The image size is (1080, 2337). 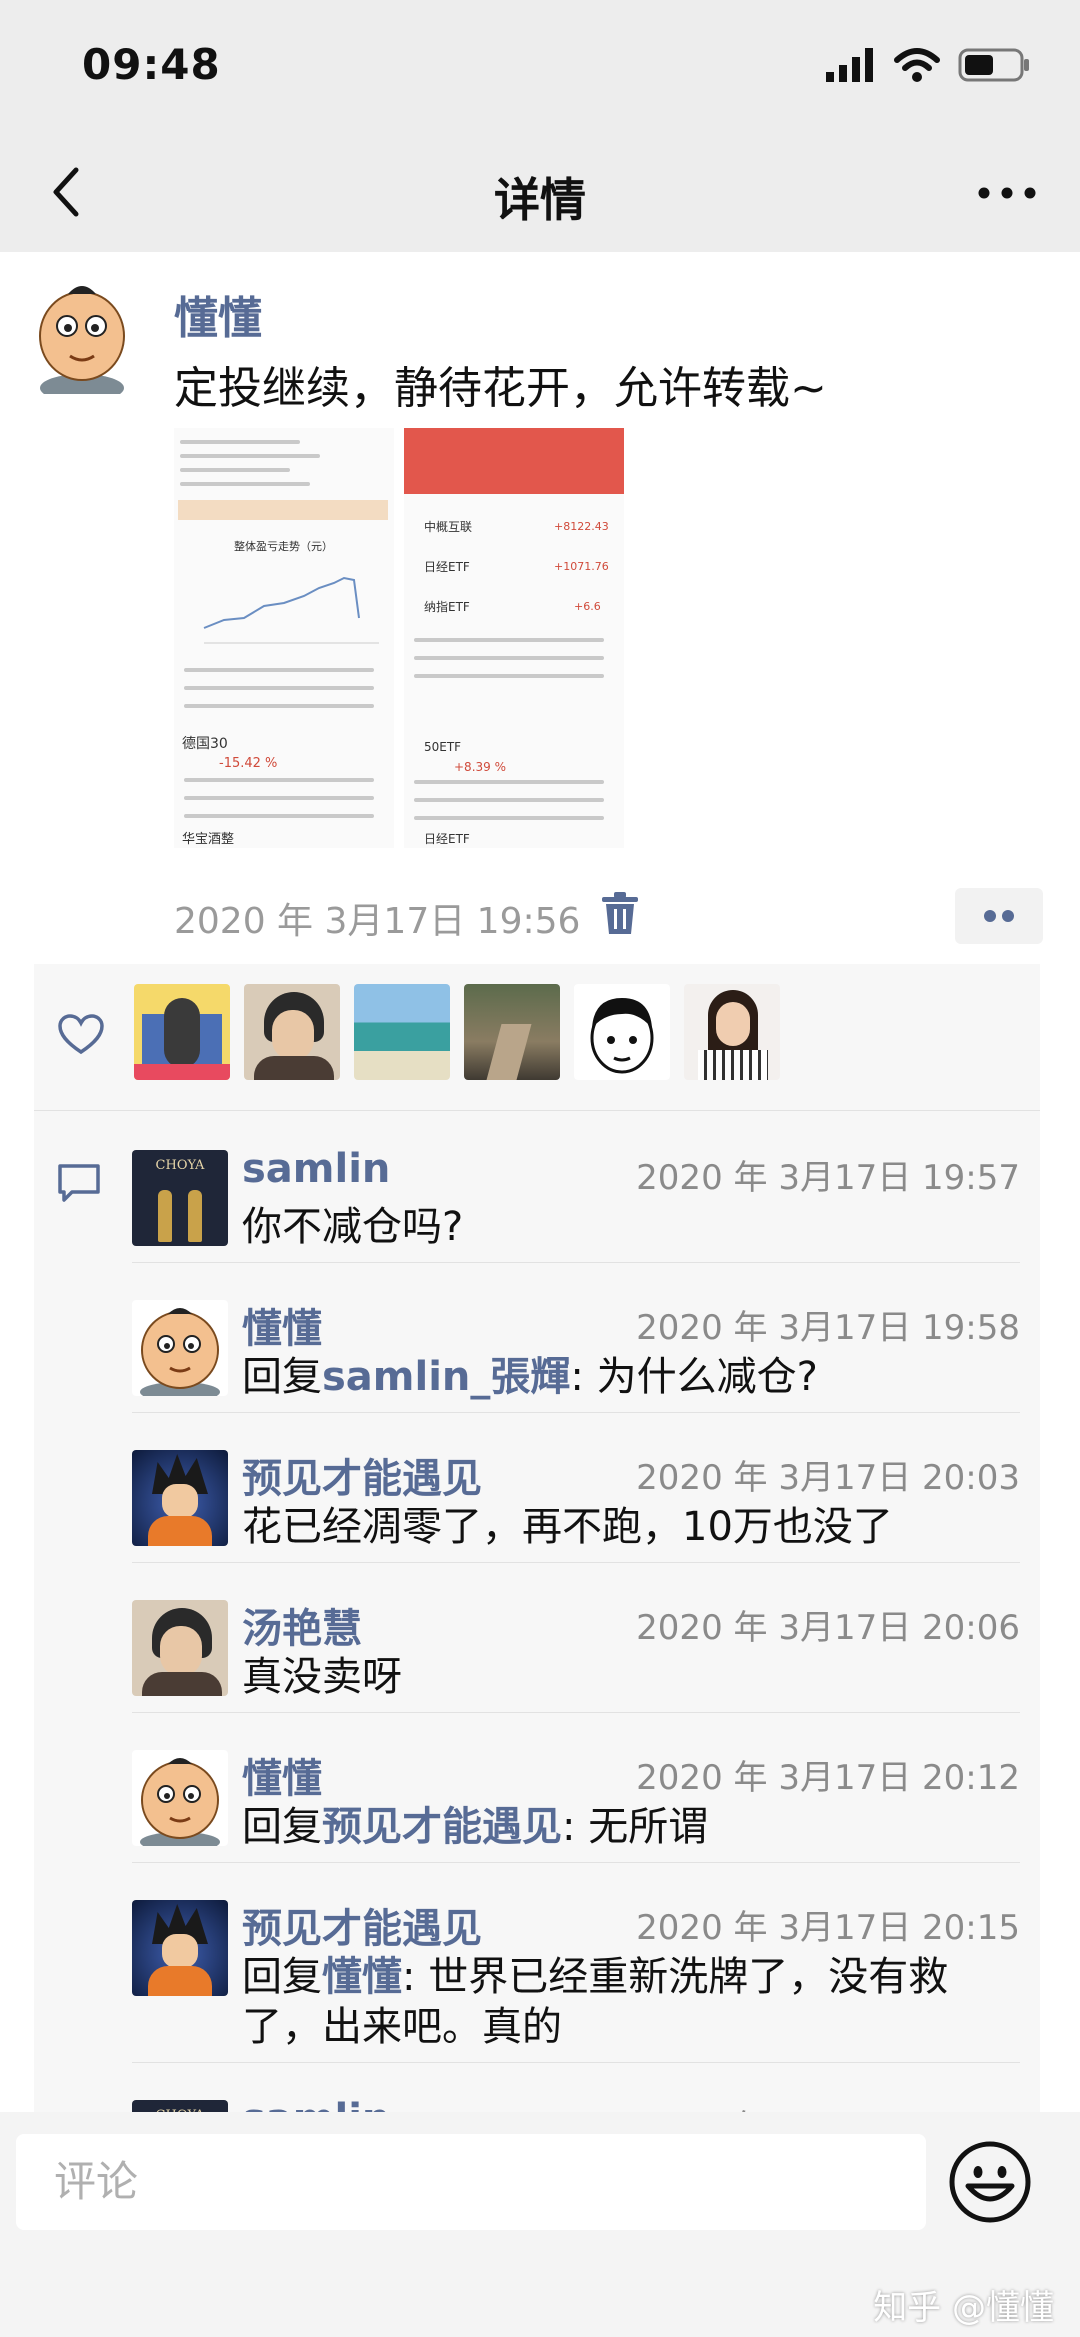 I want to click on commenter-name: 汤艳慧, so click(x=302, y=1625).